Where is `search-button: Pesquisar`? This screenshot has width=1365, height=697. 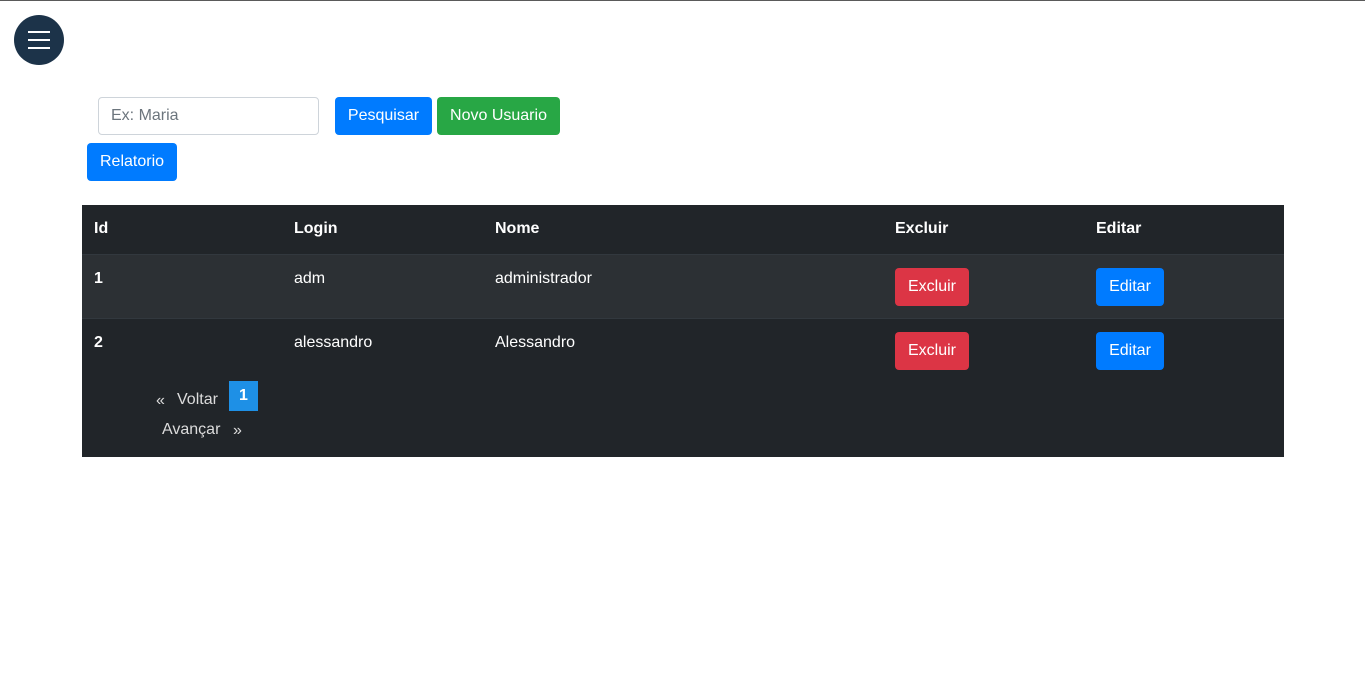 search-button: Pesquisar is located at coordinates (383, 116).